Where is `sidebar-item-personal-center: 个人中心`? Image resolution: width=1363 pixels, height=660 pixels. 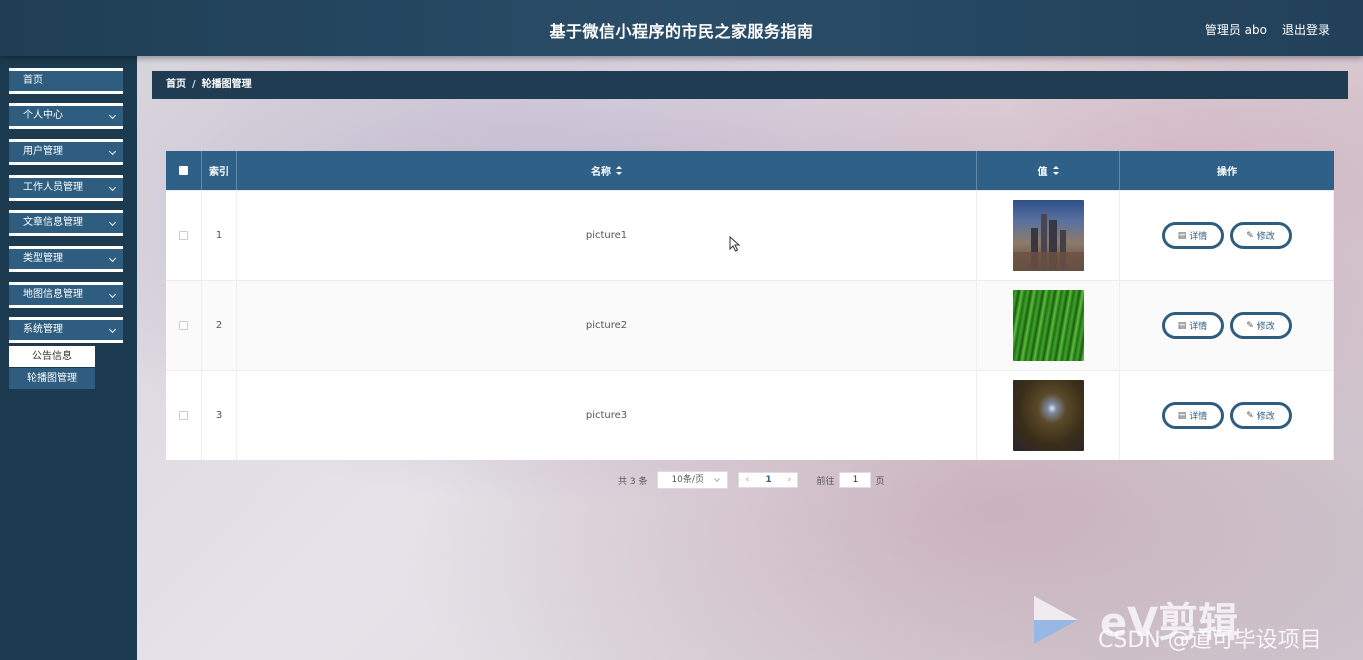 sidebar-item-personal-center: 个人中心 is located at coordinates (66, 116).